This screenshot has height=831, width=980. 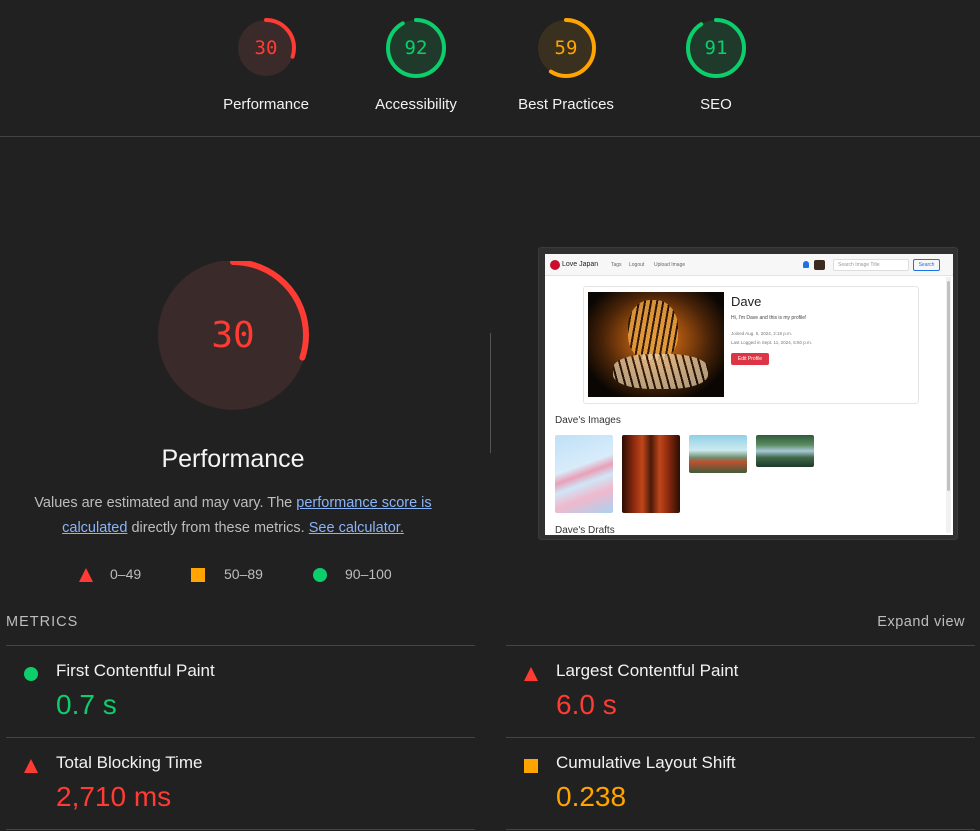 What do you see at coordinates (129, 762) in the screenshot?
I see `metric-title: Total Blocking Time` at bounding box center [129, 762].